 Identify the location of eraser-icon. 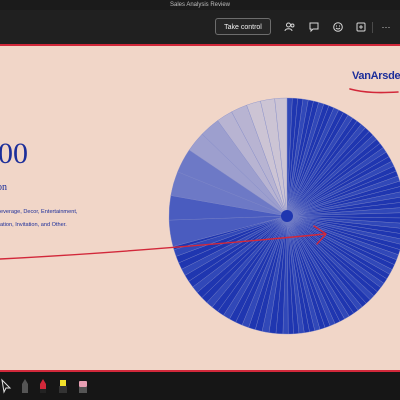
(83, 386).